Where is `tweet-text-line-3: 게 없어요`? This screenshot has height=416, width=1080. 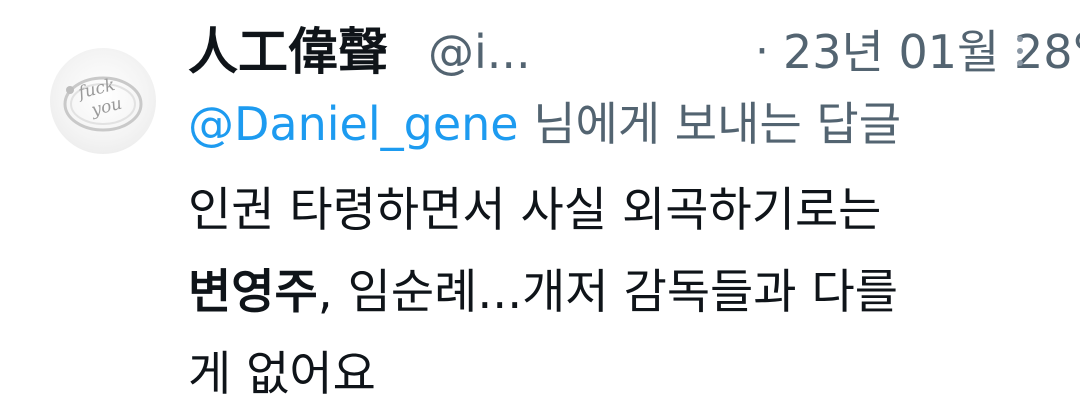 tweet-text-line-3: 게 없어요 is located at coordinates (282, 374).